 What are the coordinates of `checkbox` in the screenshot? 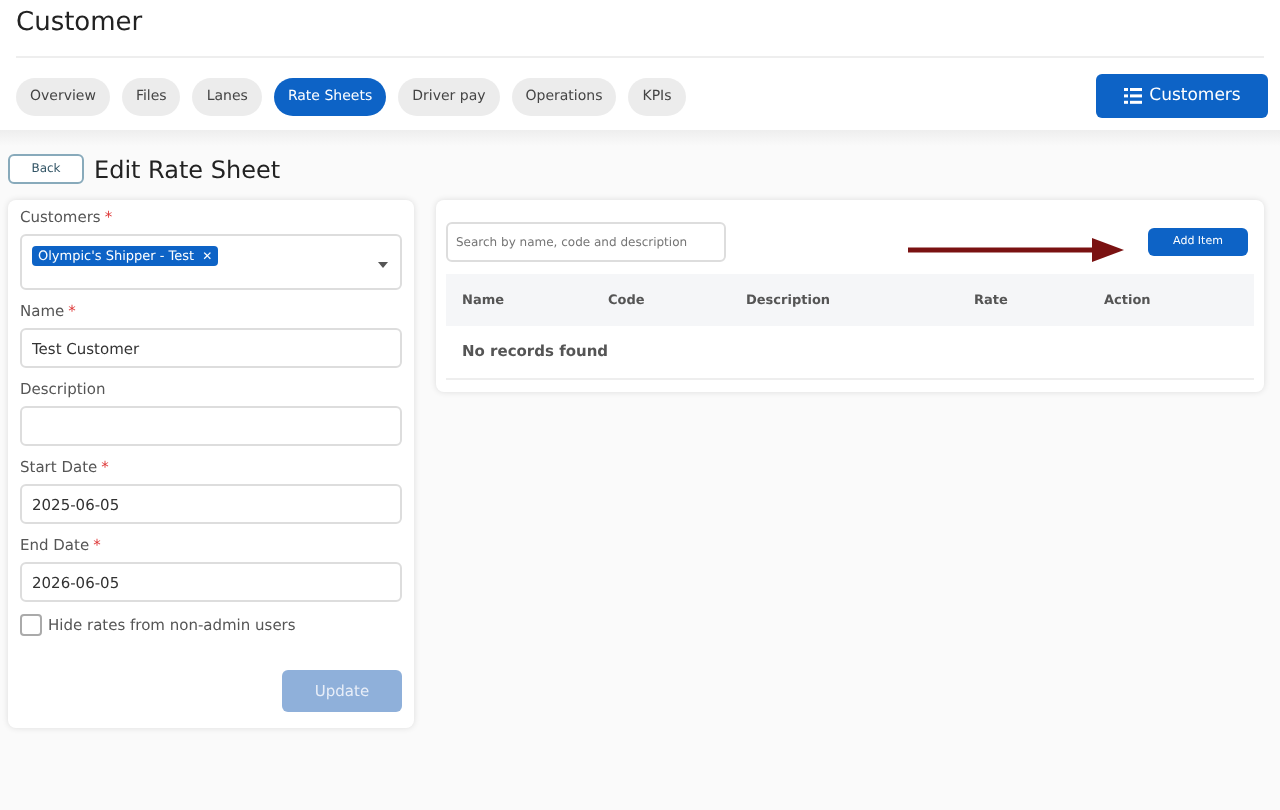 It's located at (31, 625).